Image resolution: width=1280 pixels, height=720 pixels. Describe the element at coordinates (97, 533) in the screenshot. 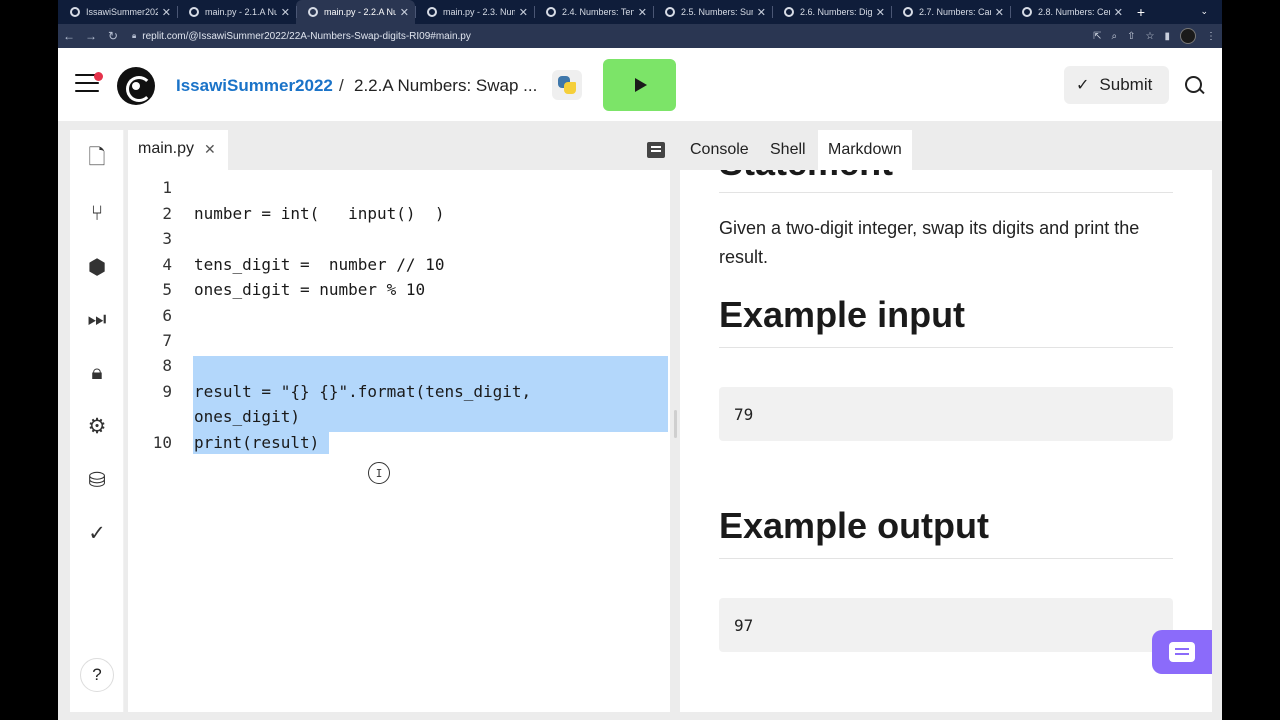

I see `unit-tests-check-icon: ✓` at that location.